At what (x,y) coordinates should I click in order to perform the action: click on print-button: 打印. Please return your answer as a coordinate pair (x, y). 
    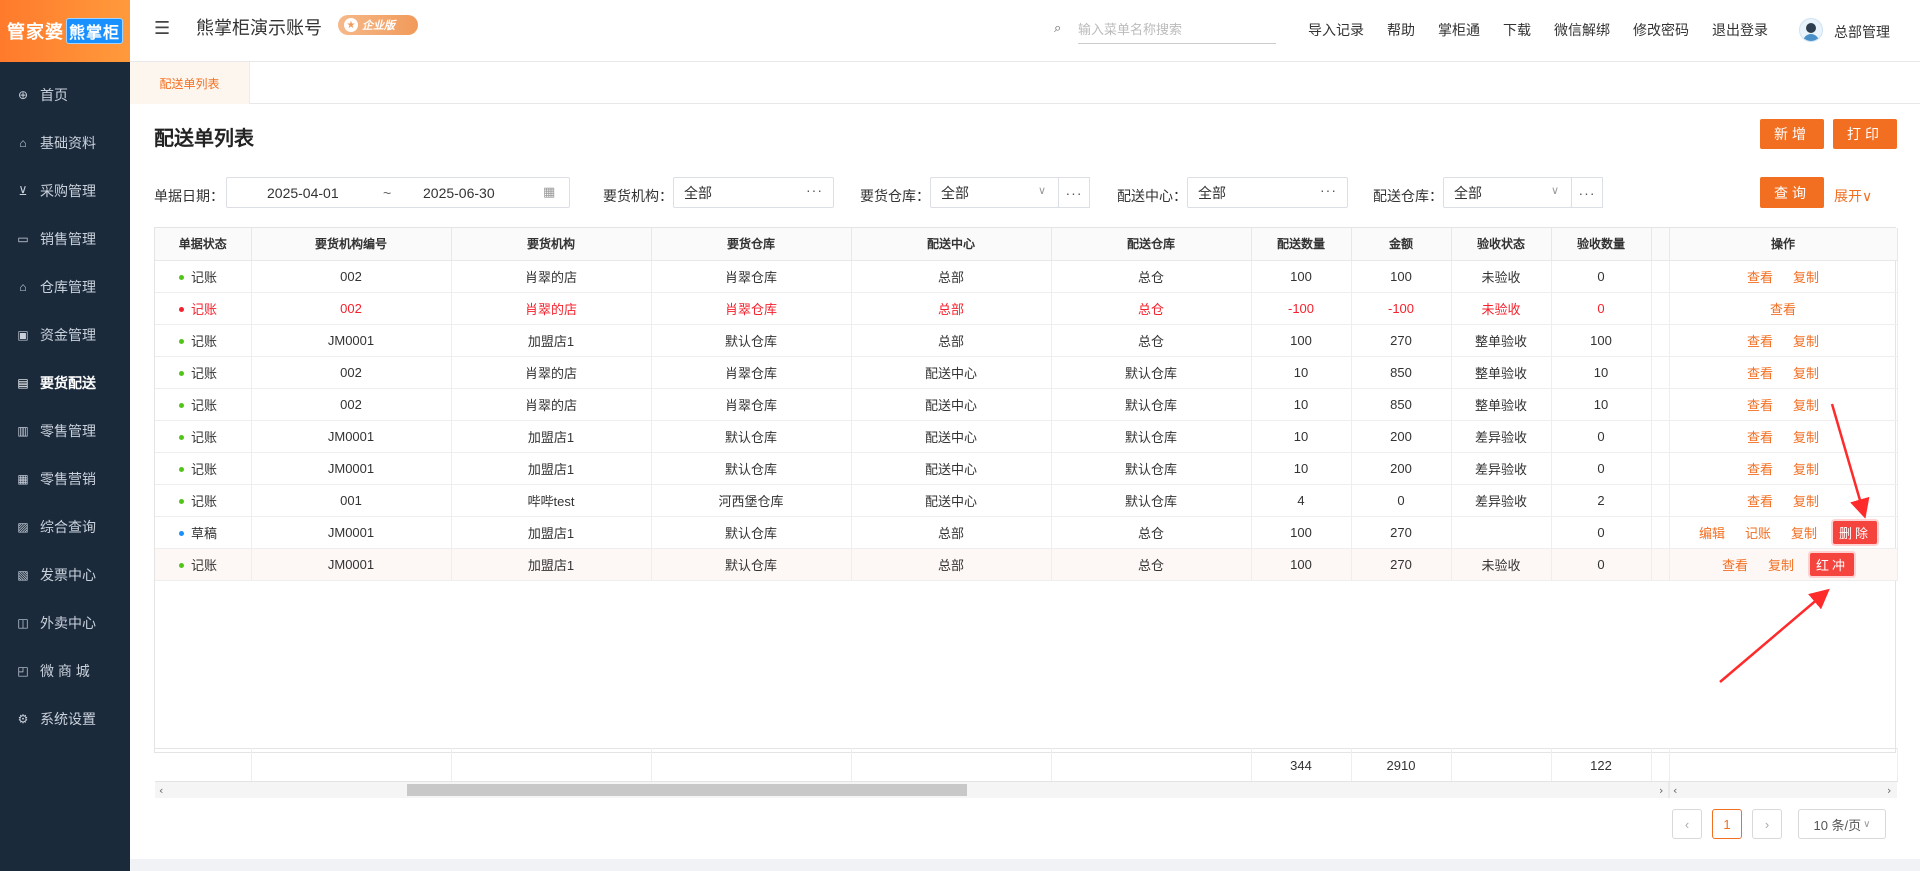
    Looking at the image, I should click on (1865, 134).